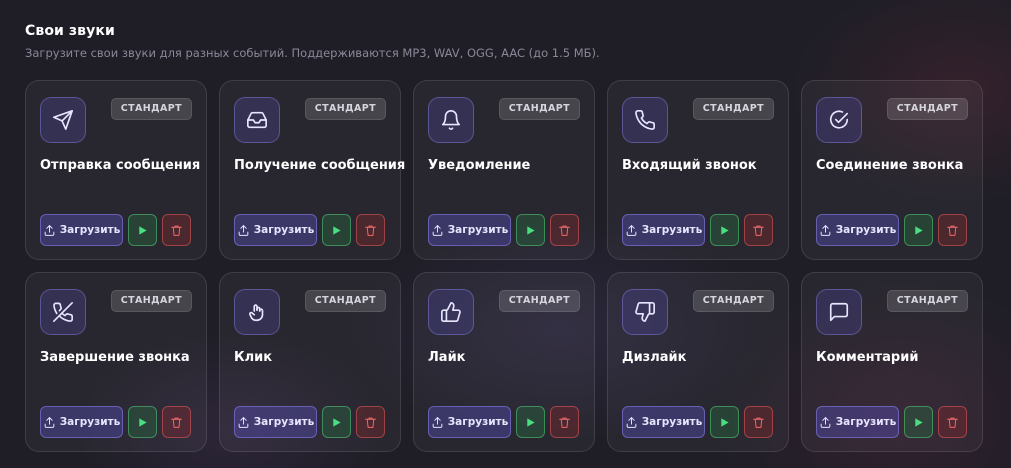  I want to click on sound-card: СТАНДАРТ Входящий звонок Загрузить, so click(698, 170).